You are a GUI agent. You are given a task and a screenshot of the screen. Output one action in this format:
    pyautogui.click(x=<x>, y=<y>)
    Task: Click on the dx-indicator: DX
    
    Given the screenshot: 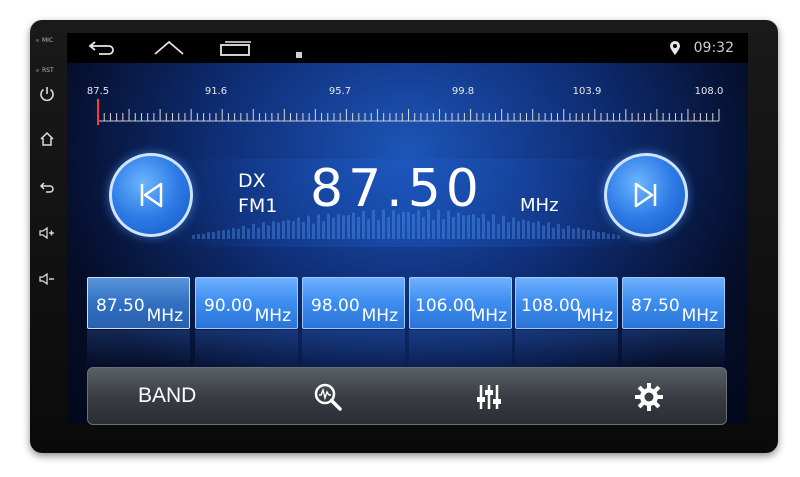 What is the action you would take?
    pyautogui.click(x=252, y=181)
    